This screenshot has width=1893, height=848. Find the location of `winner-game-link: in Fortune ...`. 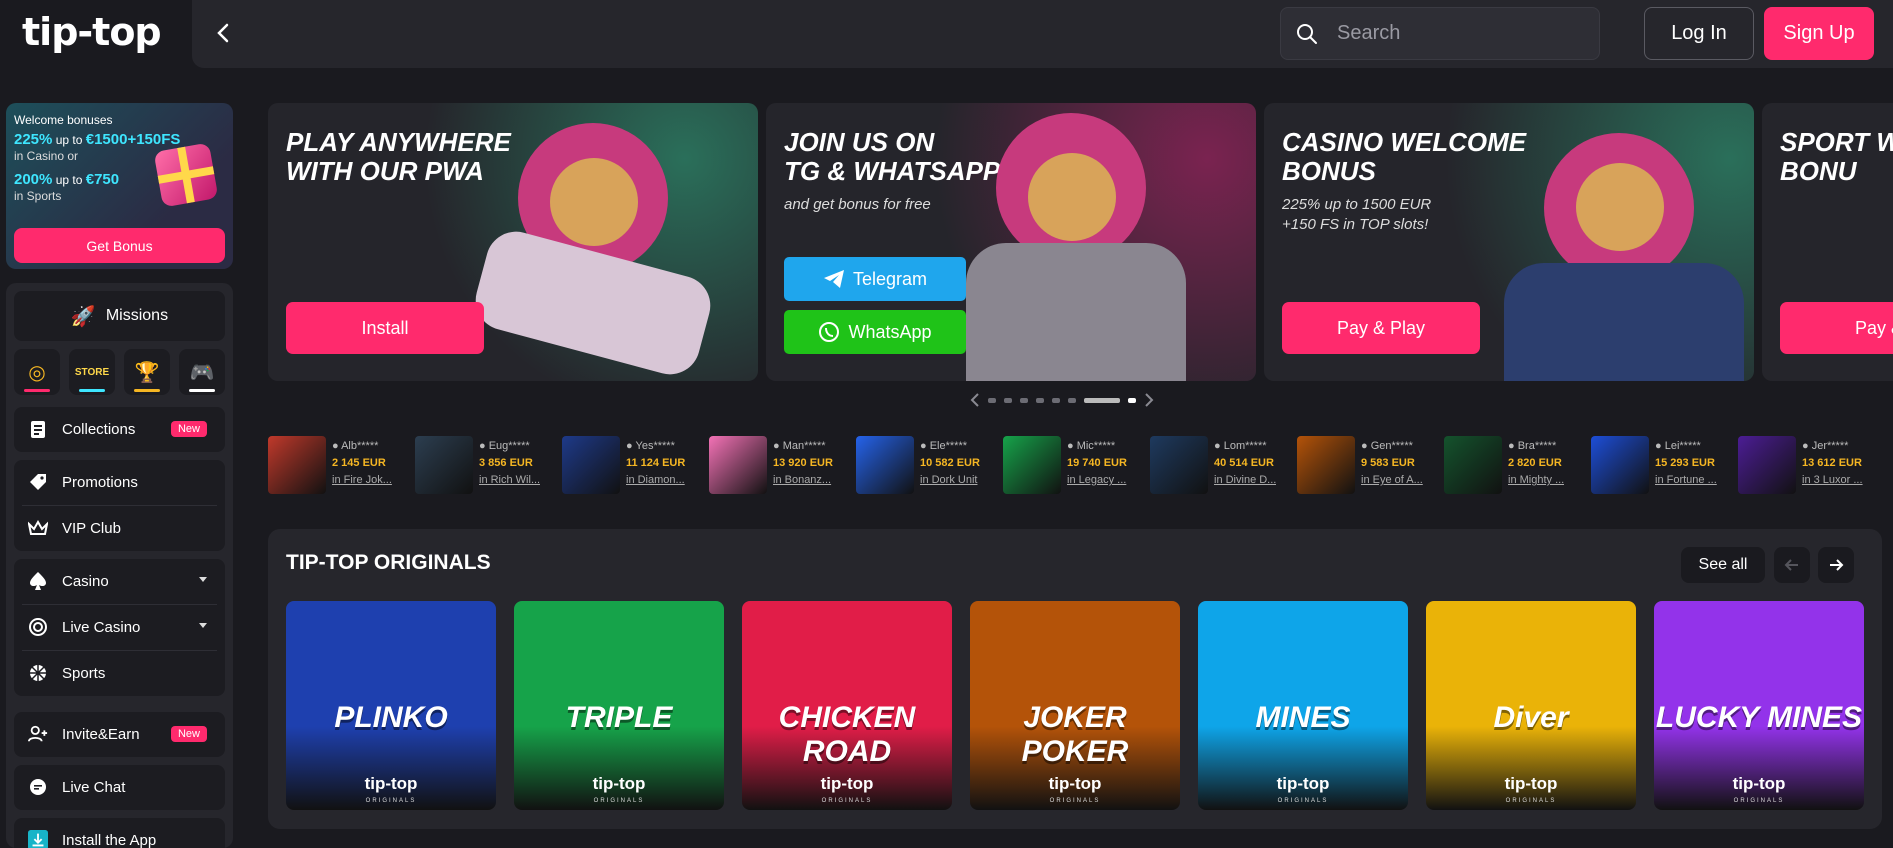

winner-game-link: in Fortune ... is located at coordinates (1686, 480).